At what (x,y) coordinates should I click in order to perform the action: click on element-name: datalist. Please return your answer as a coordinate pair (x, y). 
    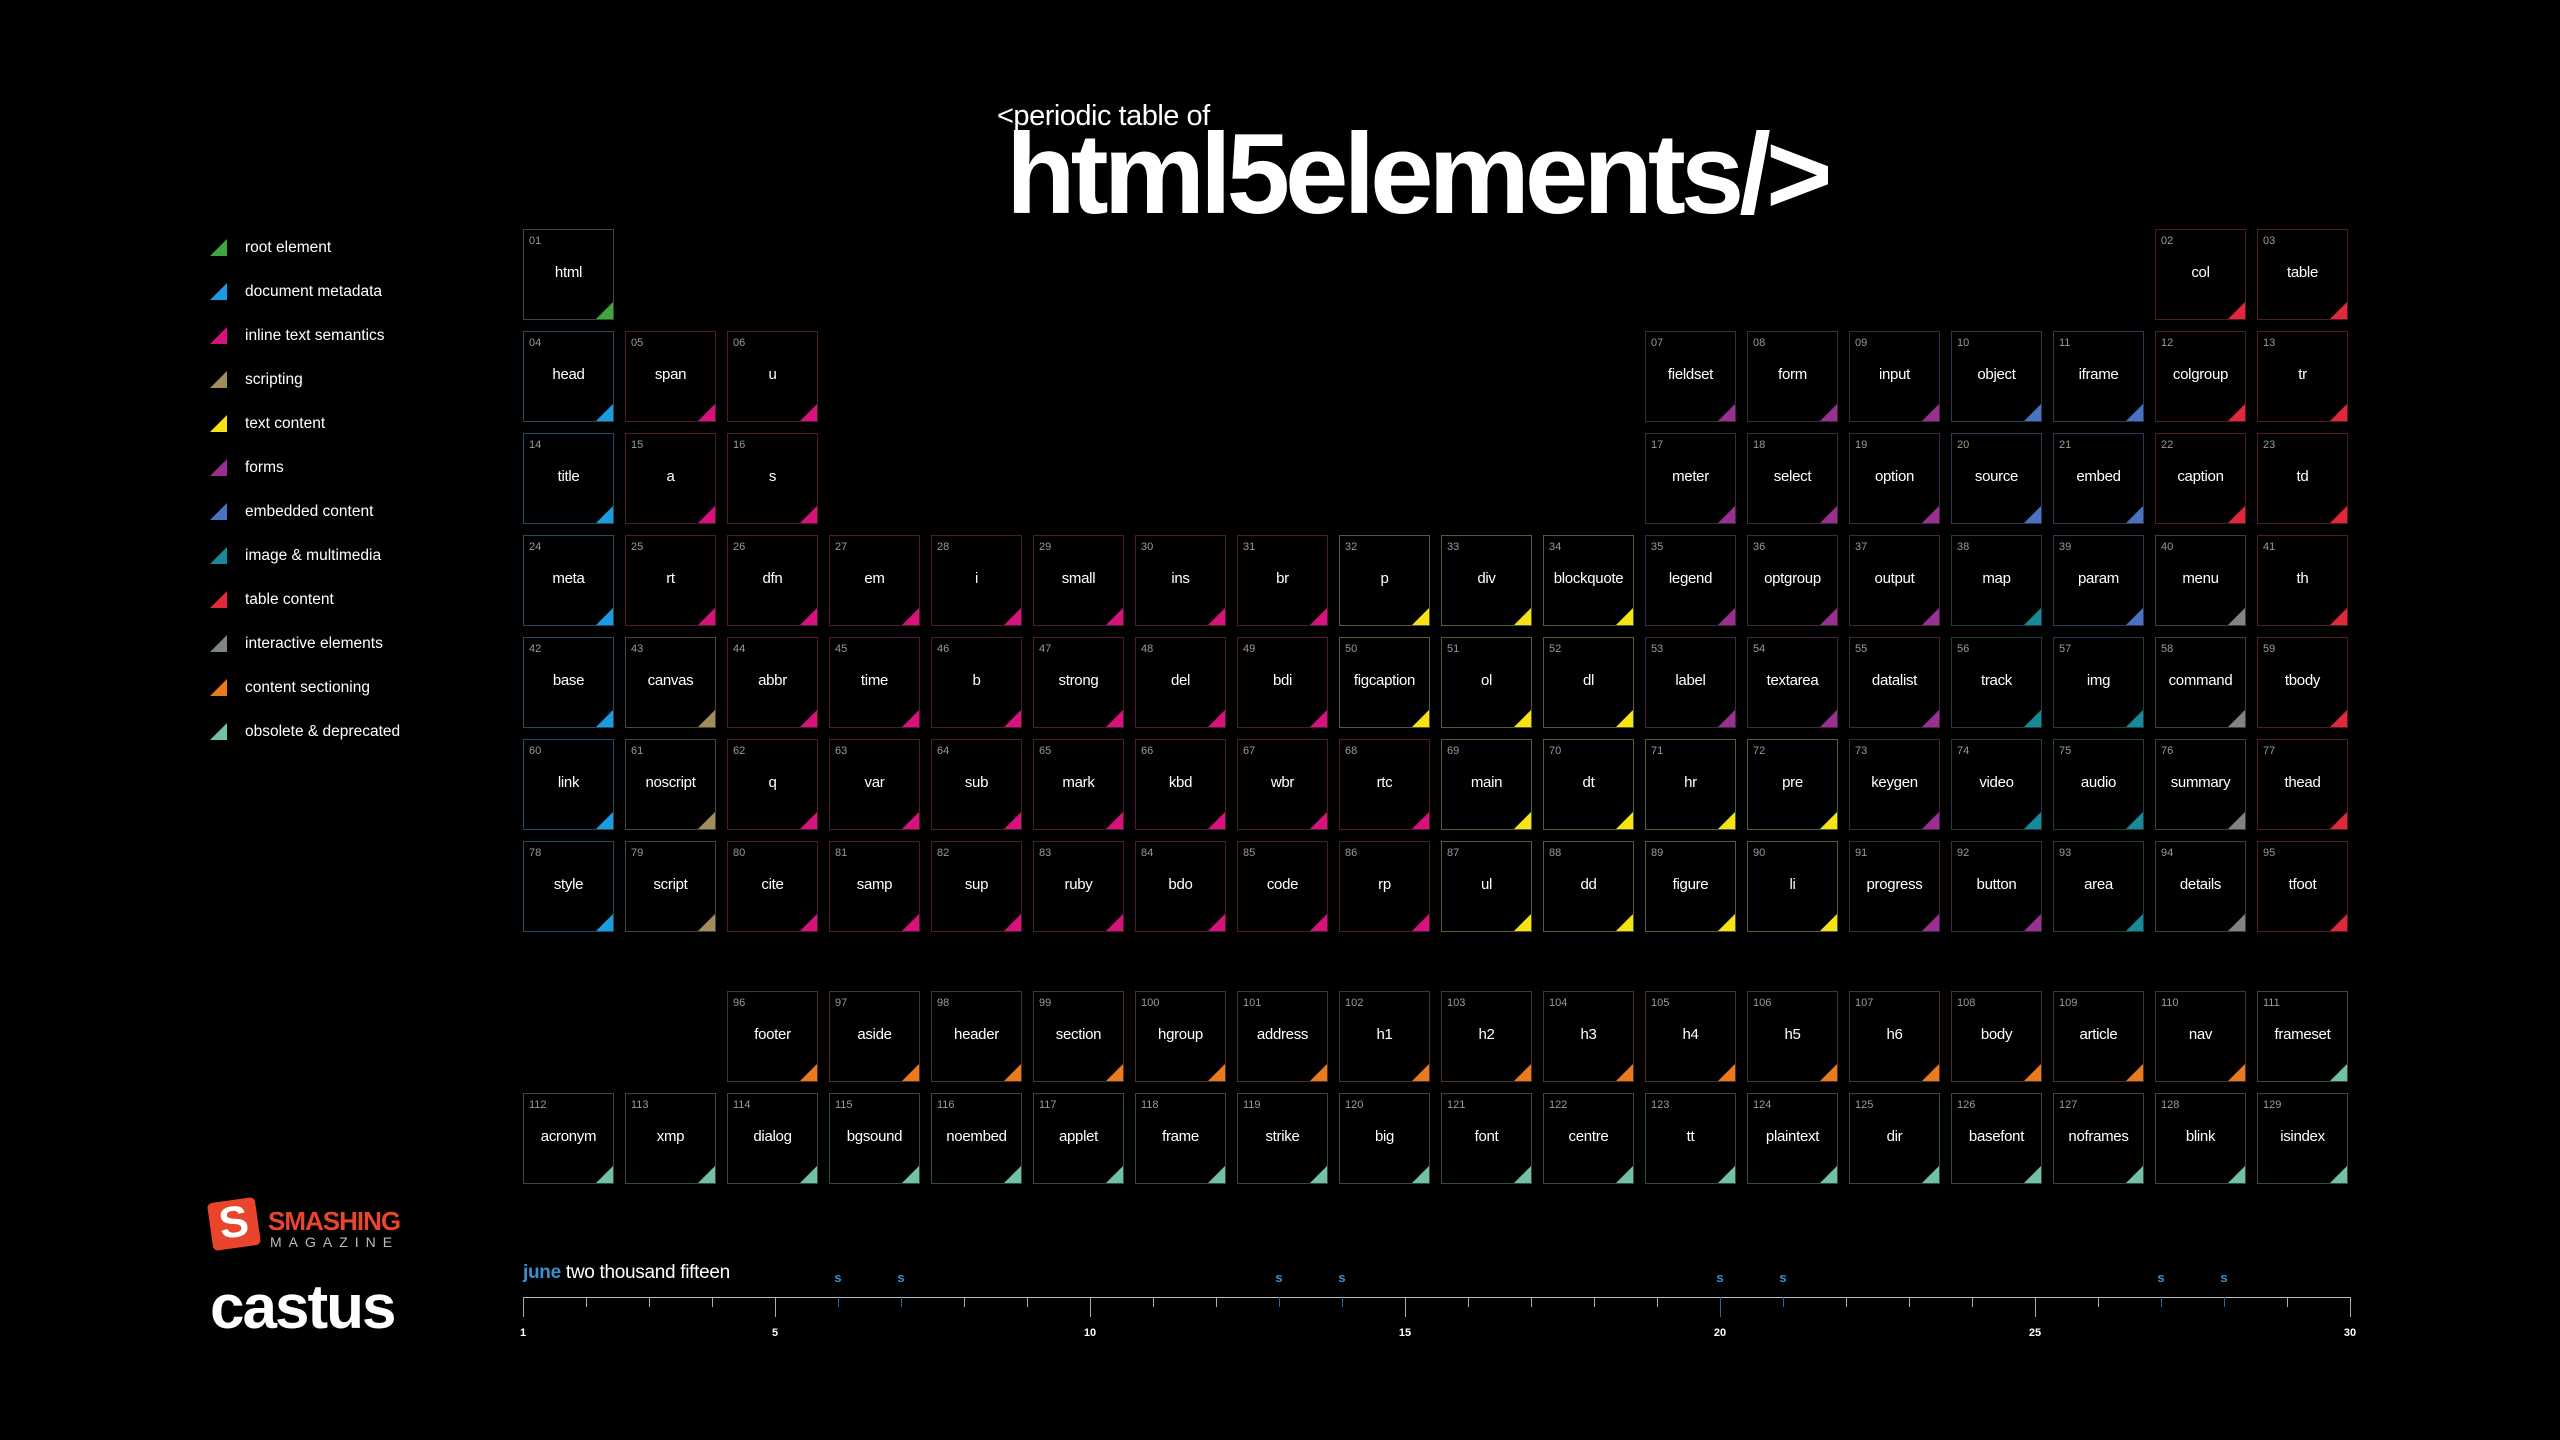
    Looking at the image, I should click on (1894, 680).